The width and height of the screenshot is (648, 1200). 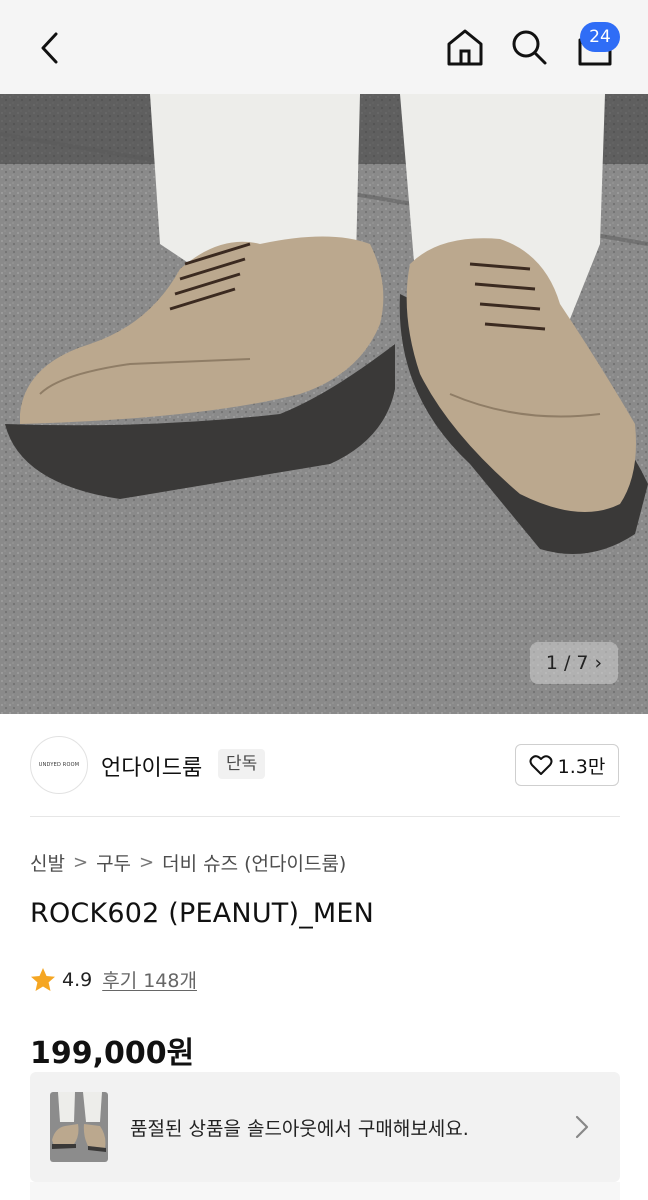 I want to click on soldout-banner: 품절된 상품을 솔드아웃에서 구매해보세요., so click(x=325, y=1127).